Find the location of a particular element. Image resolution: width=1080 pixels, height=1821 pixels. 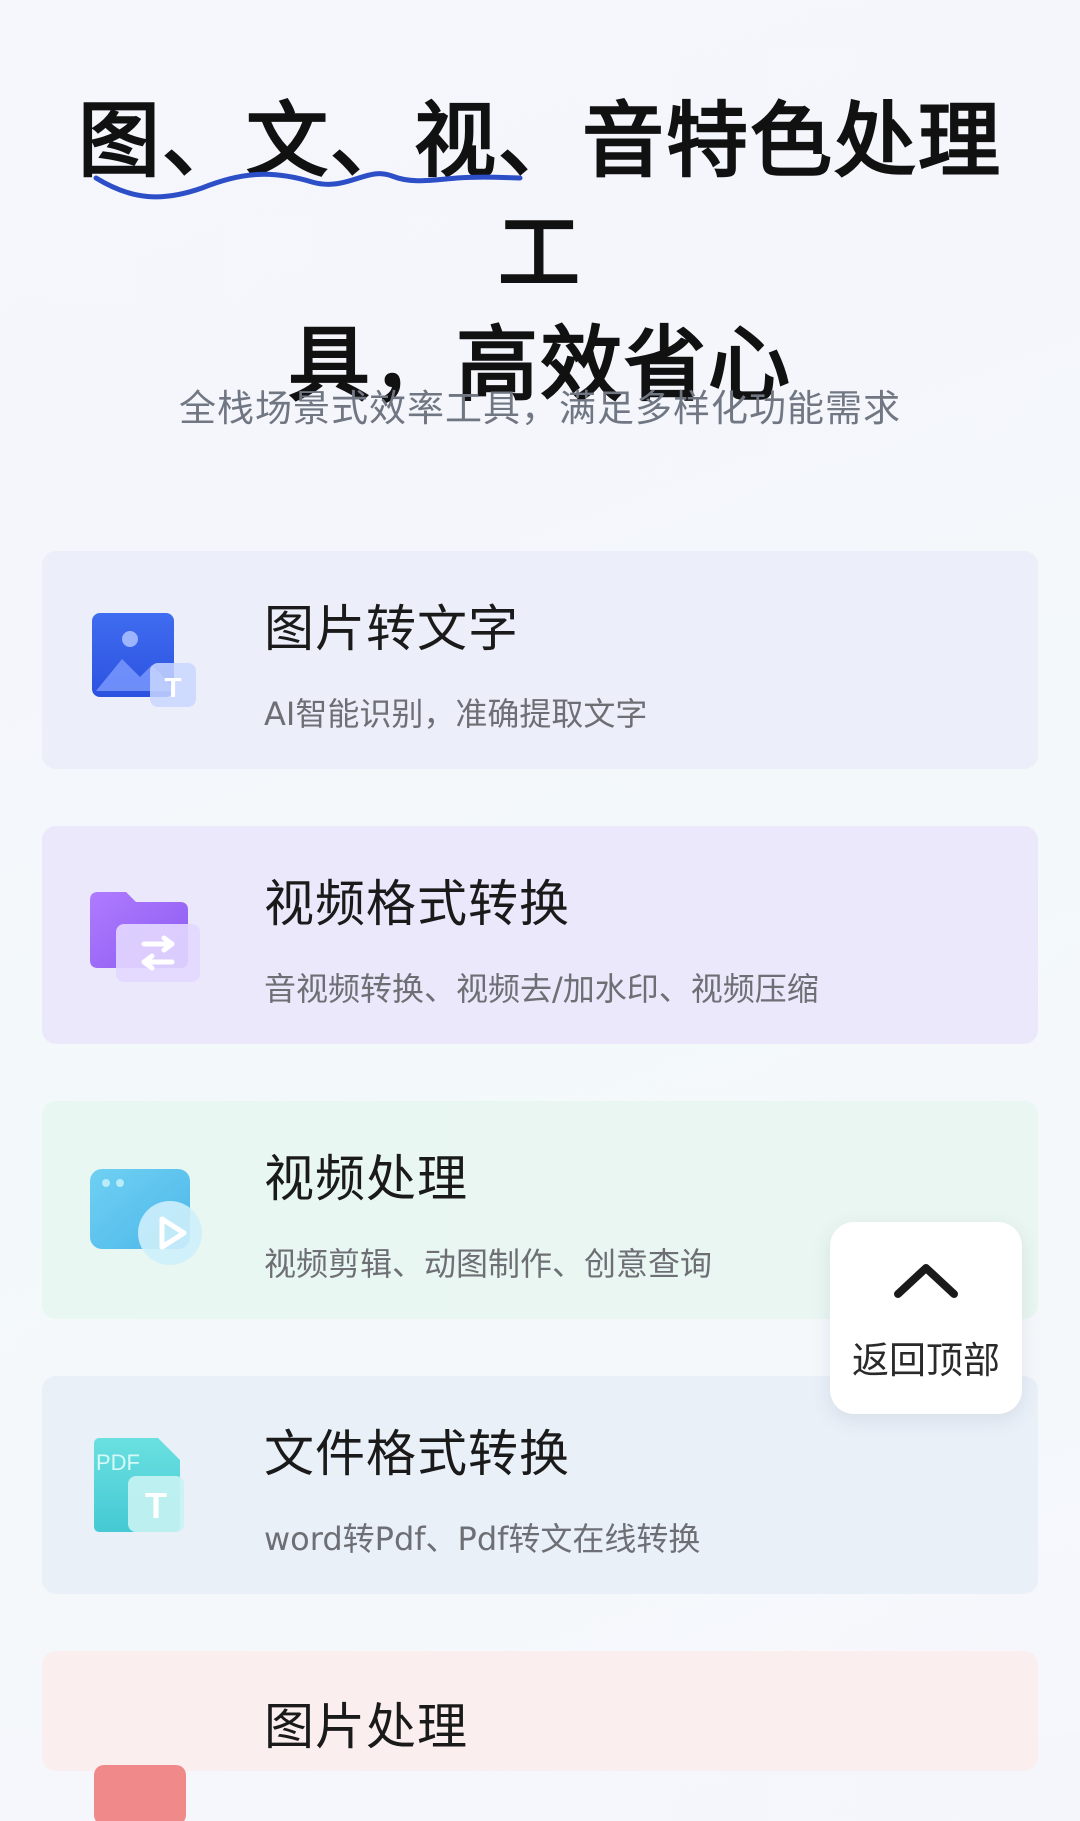

pdf-to-text-icon: PDF T is located at coordinates (139, 1485).